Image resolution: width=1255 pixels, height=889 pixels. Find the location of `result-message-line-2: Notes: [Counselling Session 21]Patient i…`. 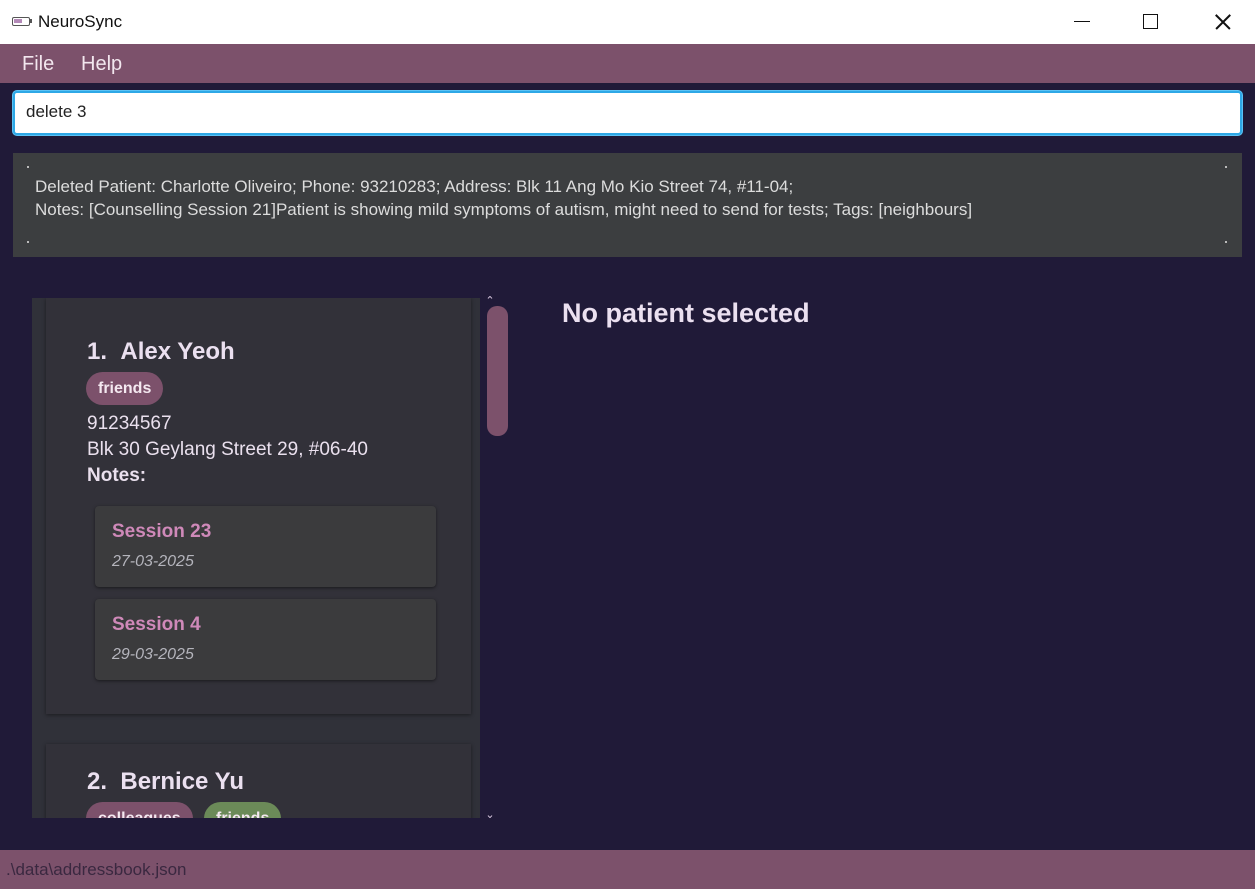

result-message-line-2: Notes: [Counselling Session 21]Patient i… is located at coordinates (504, 209).